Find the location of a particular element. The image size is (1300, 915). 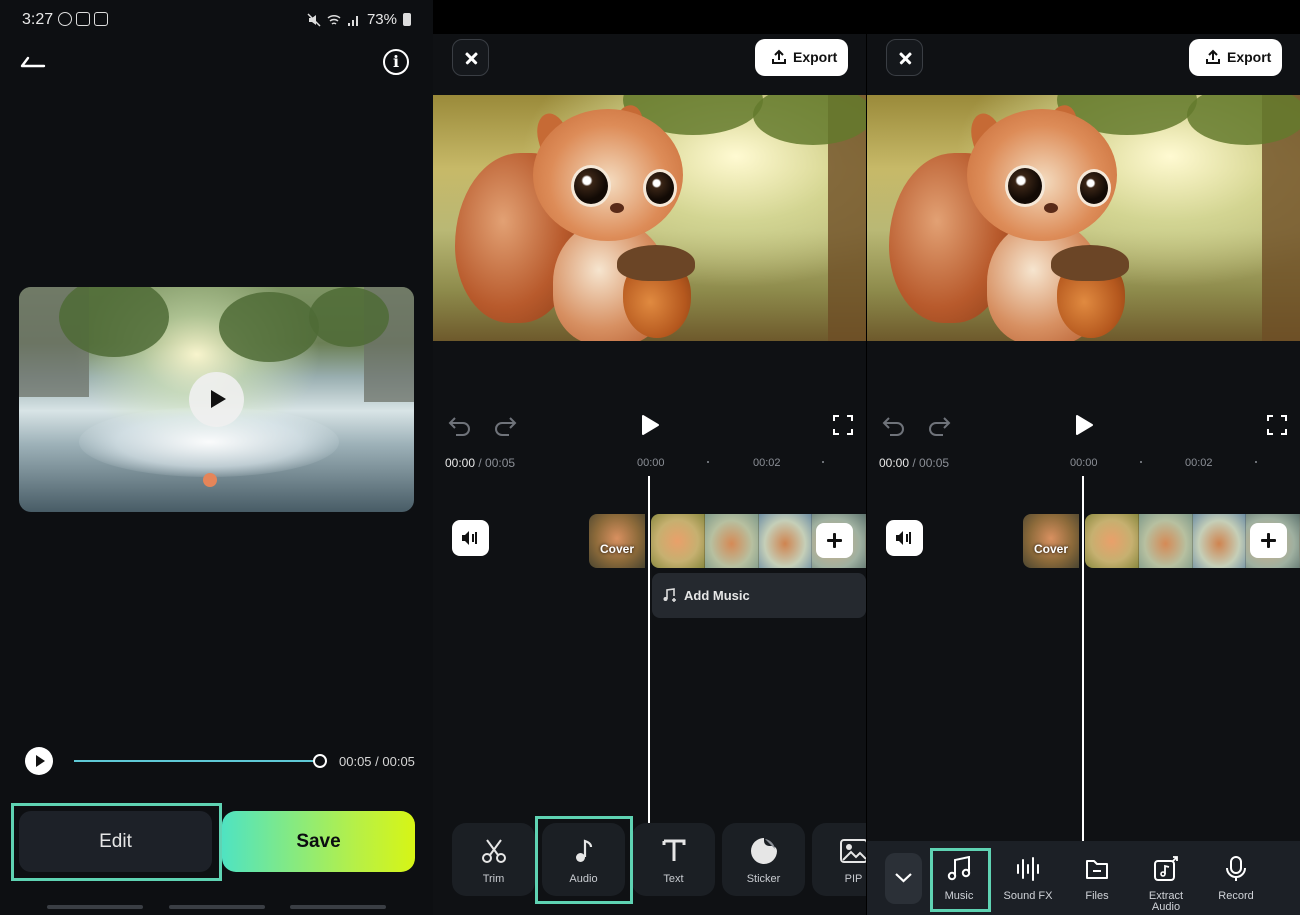

play-overlay-button is located at coordinates (216, 399).